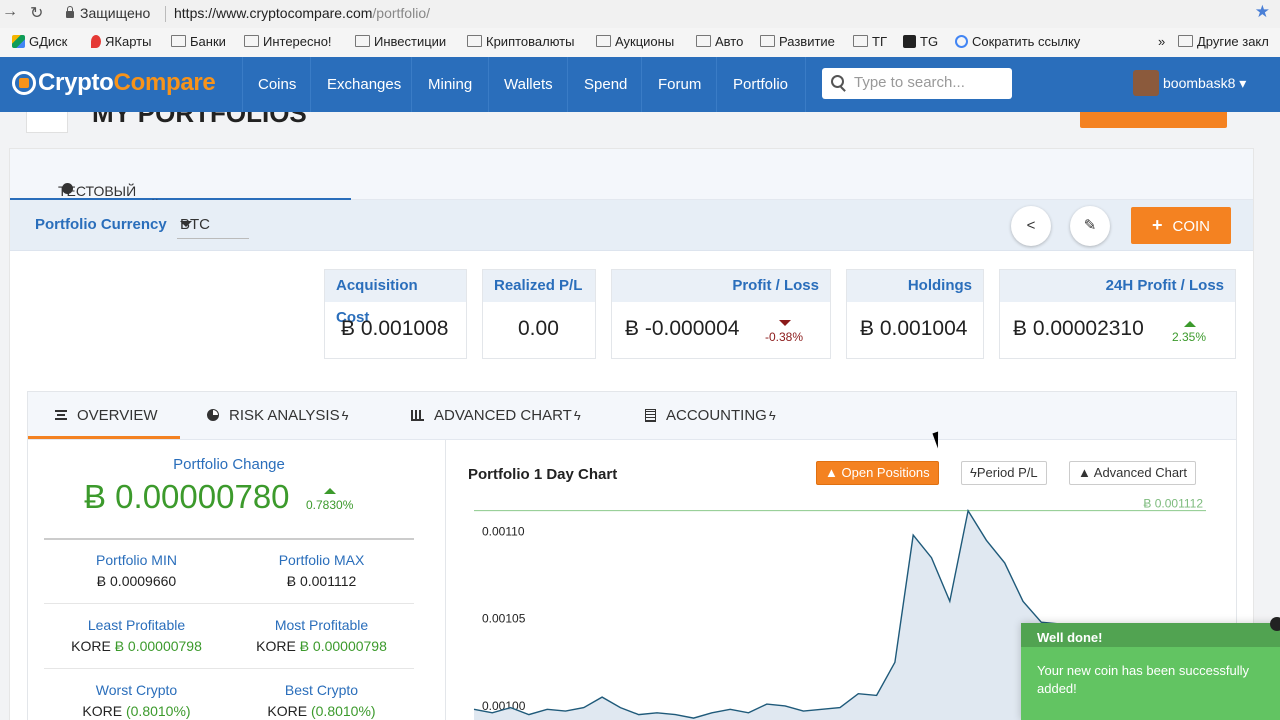 The height and width of the screenshot is (720, 1280). Describe the element at coordinates (18, 41) in the screenshot. I see `google-drive-icon` at that location.